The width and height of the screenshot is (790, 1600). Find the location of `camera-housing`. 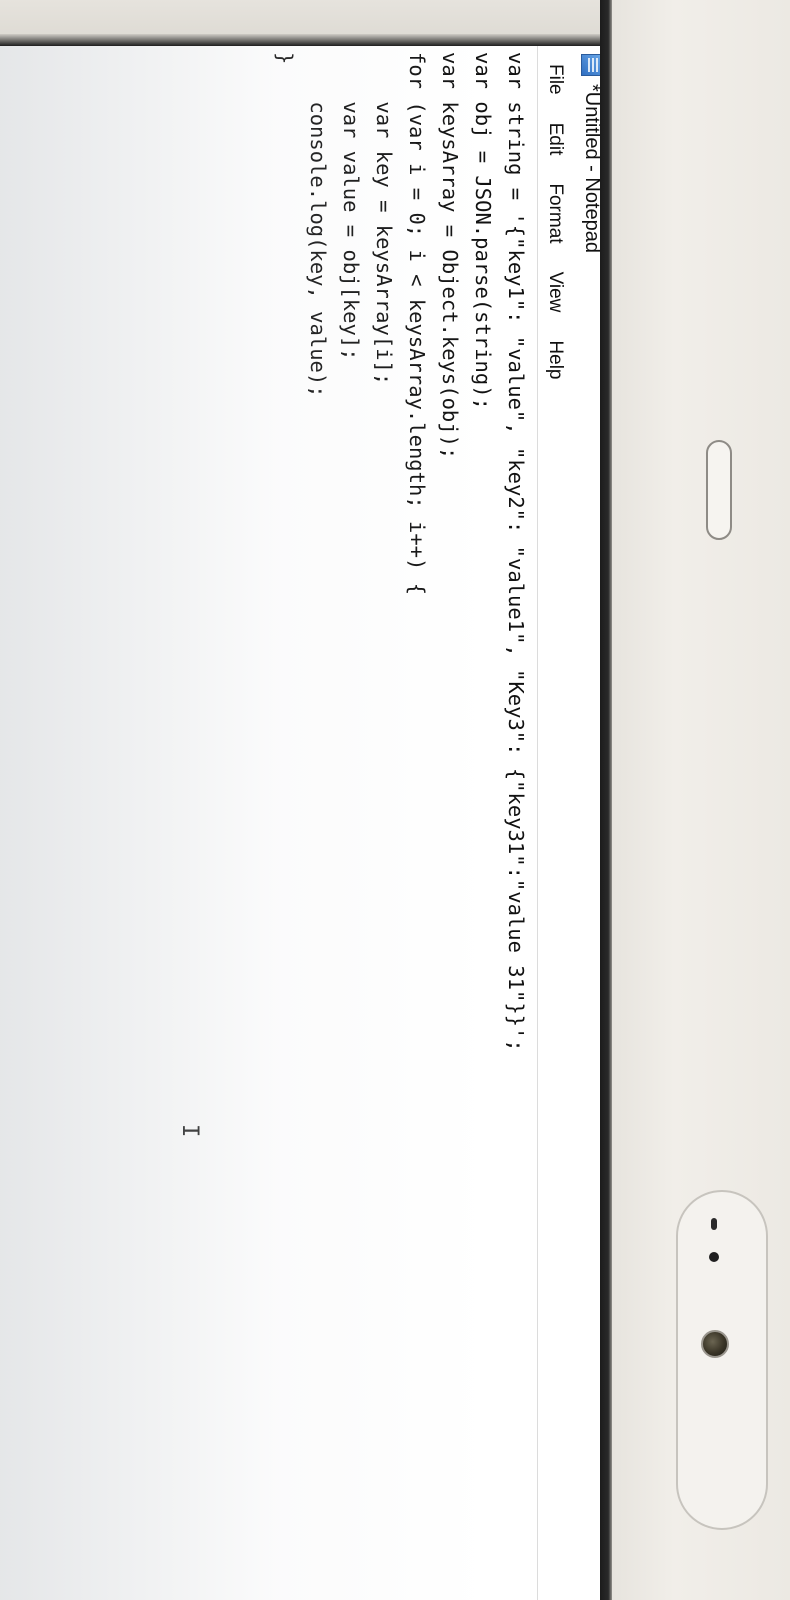

camera-housing is located at coordinates (722, 1360).